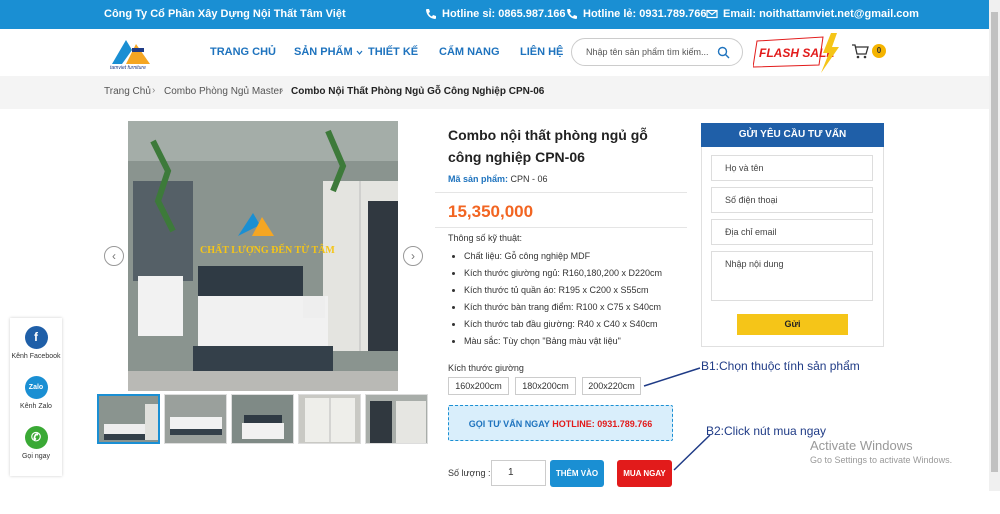  Describe the element at coordinates (127, 91) in the screenshot. I see `breadcrumb-home: Trang Chủ` at that location.